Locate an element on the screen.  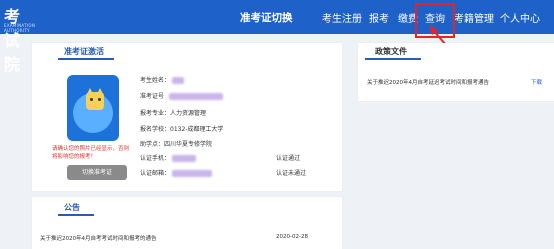
name-row: 考生姓名： is located at coordinates (162, 79).